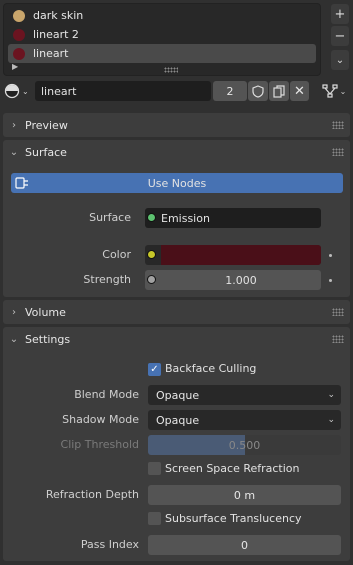 This screenshot has width=353, height=565. What do you see at coordinates (340, 60) in the screenshot?
I see `slot-specials-button: ⌄` at bounding box center [340, 60].